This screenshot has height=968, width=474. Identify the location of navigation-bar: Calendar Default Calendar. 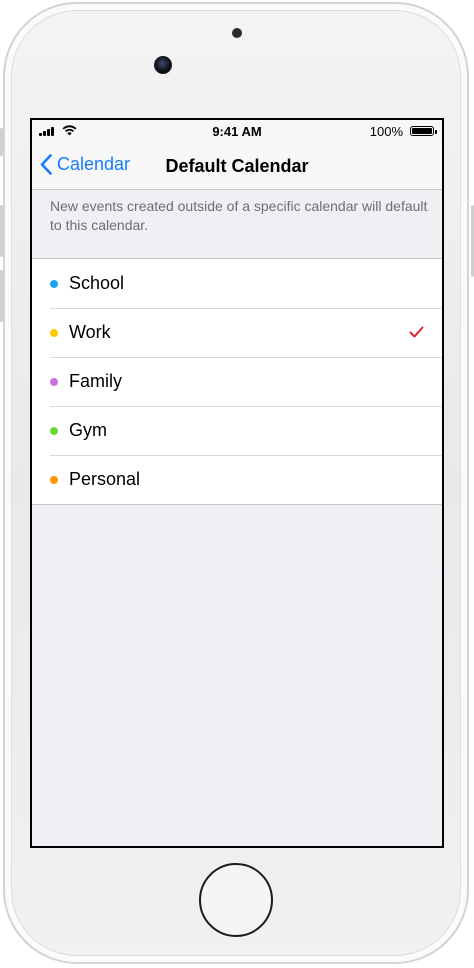
(237, 166).